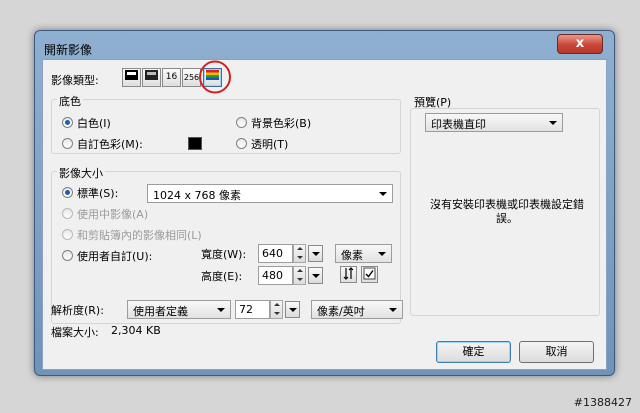  Describe the element at coordinates (473, 352) in the screenshot. I see `ok-button: 確定` at that location.